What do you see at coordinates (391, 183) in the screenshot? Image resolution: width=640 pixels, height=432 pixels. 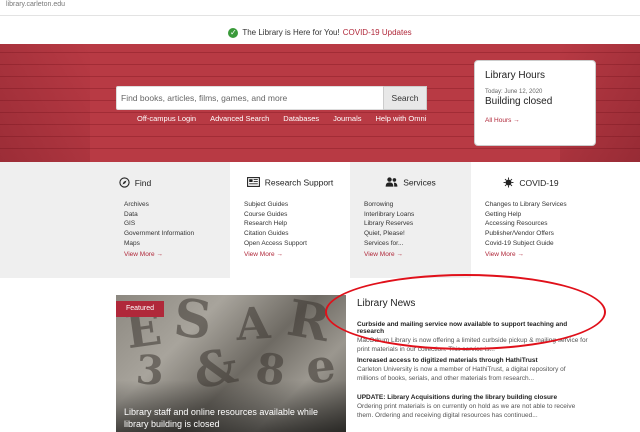 I see `users-icon` at bounding box center [391, 183].